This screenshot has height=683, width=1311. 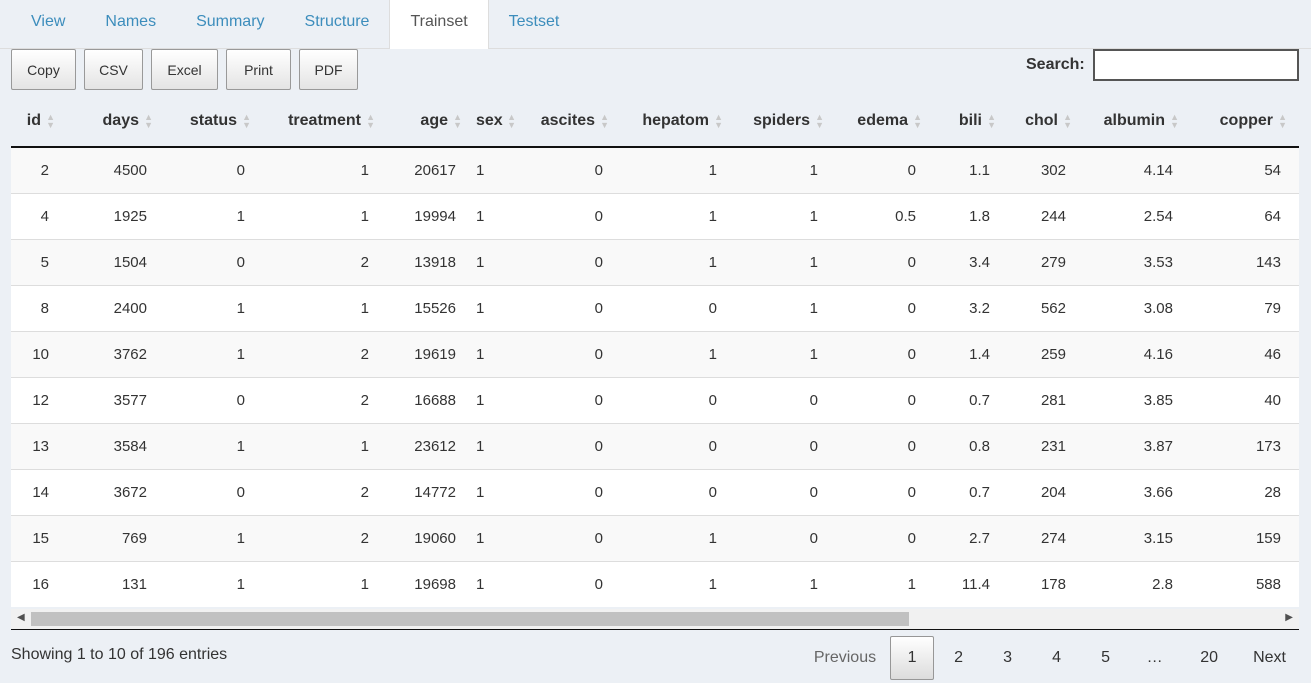 I want to click on tab-testset: Testset, so click(x=534, y=24).